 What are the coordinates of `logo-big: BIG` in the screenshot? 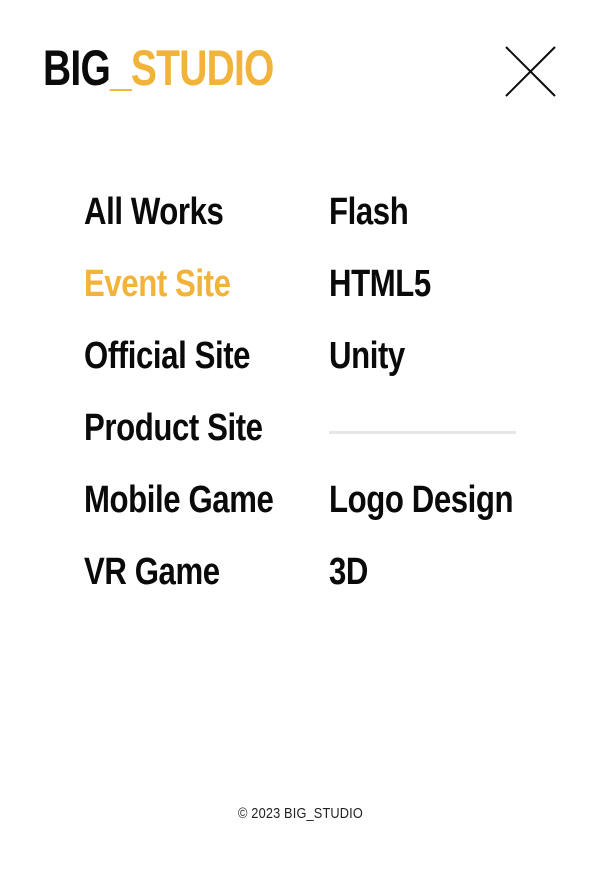 It's located at (77, 68).